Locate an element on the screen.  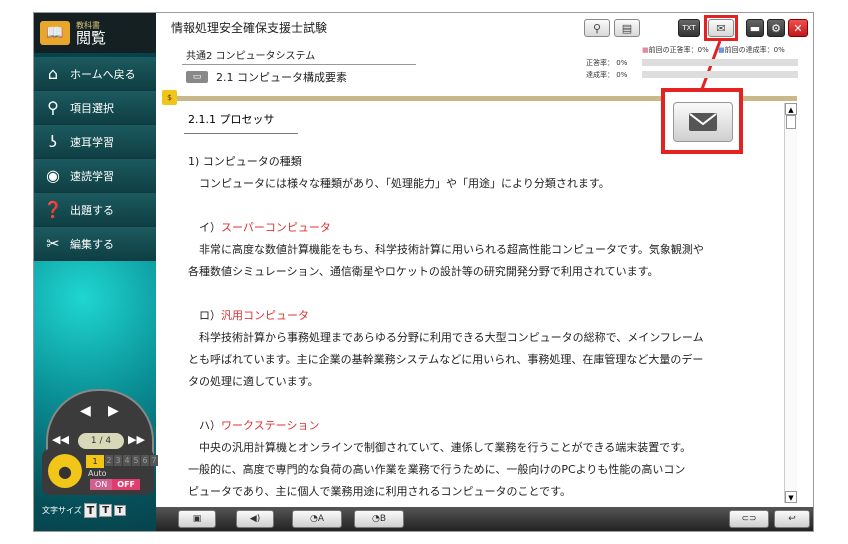
txt-button: TXT is located at coordinates (689, 28).